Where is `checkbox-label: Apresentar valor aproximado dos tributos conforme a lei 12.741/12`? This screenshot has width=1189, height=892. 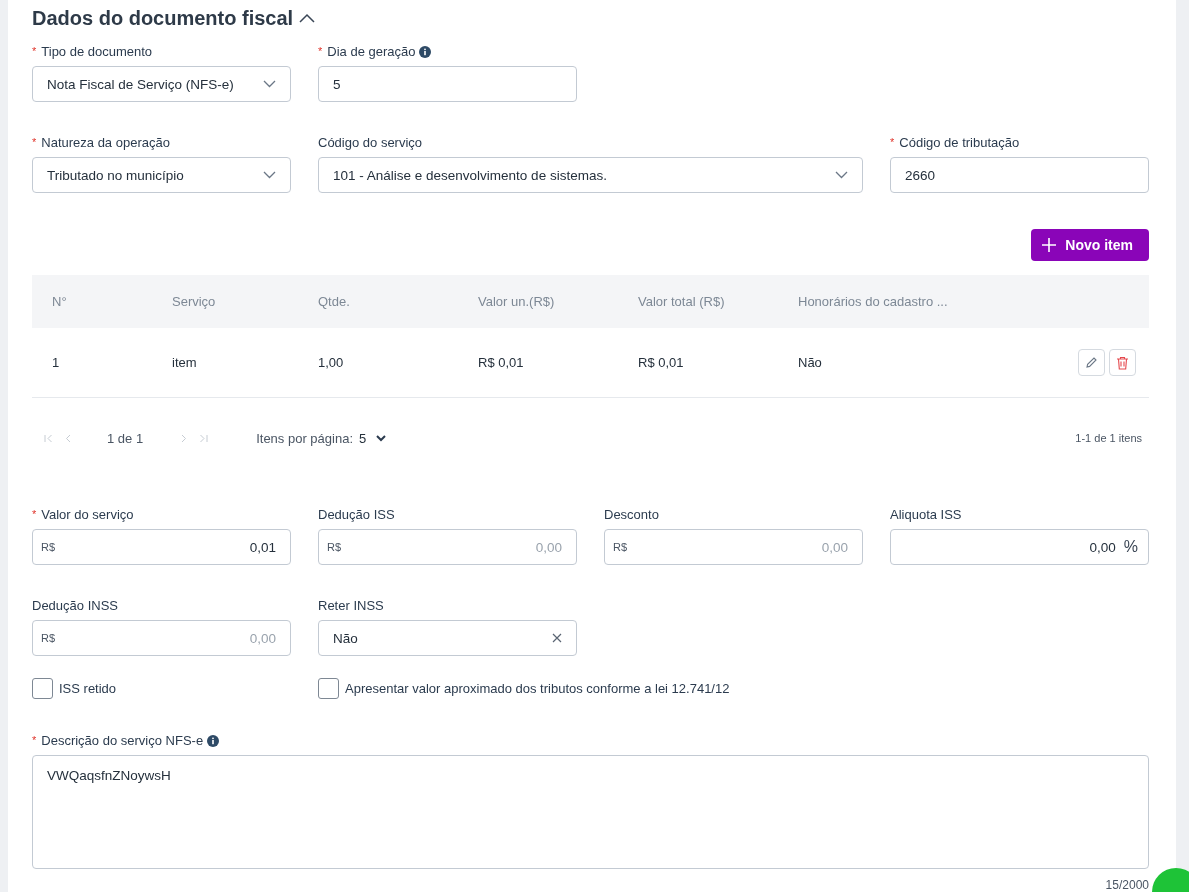 checkbox-label: Apresentar valor aproximado dos tributos conforme a lei 12.741/12 is located at coordinates (537, 688).